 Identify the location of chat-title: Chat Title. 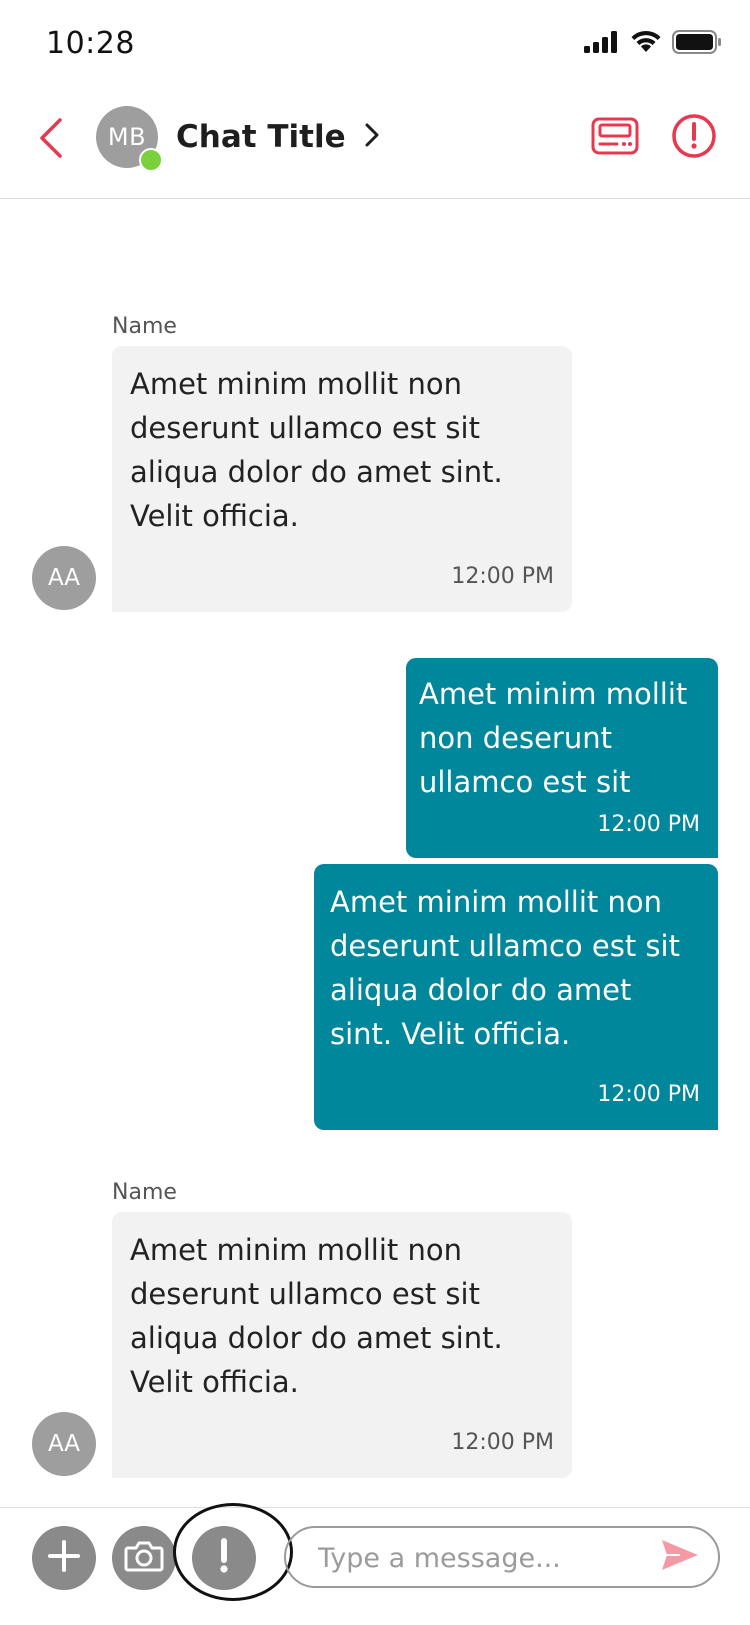
(261, 137).